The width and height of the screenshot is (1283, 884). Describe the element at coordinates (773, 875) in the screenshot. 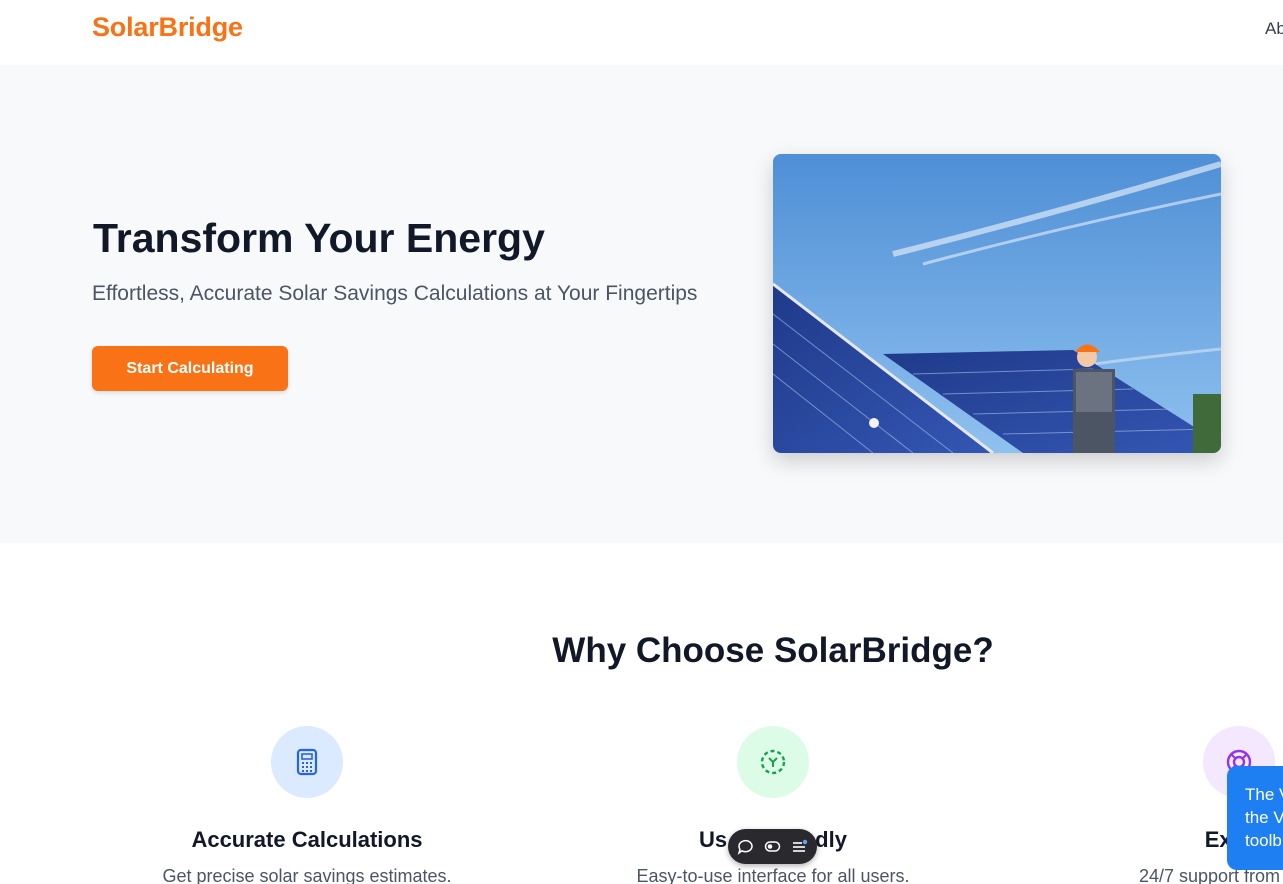

I see `feature-desc-user-friendly: Easy-to-use interface for all users.` at that location.